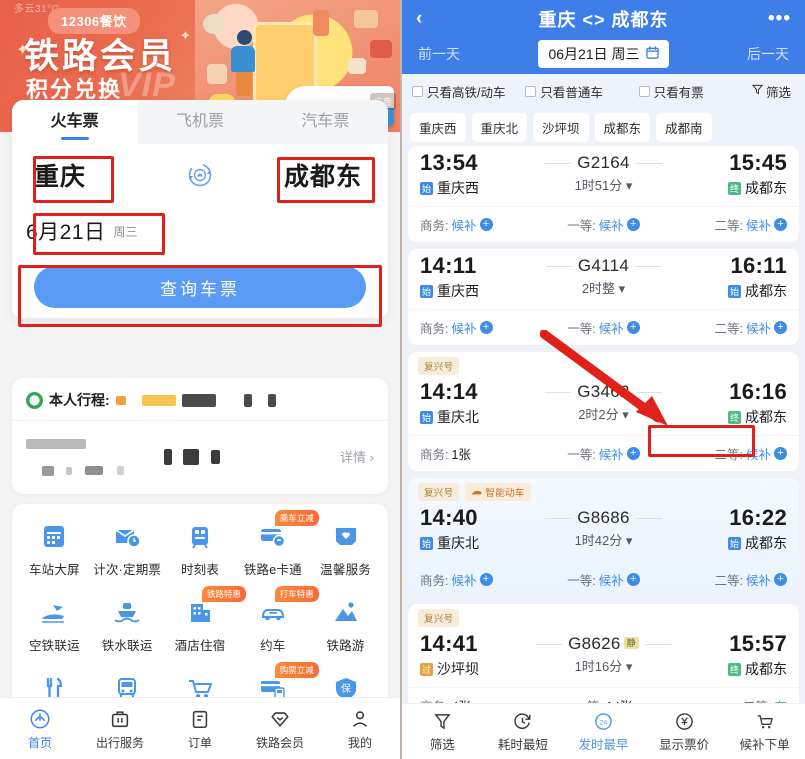  What do you see at coordinates (54, 547) in the screenshot?
I see `service-grid-item-station-screen: 车站大屏` at bounding box center [54, 547].